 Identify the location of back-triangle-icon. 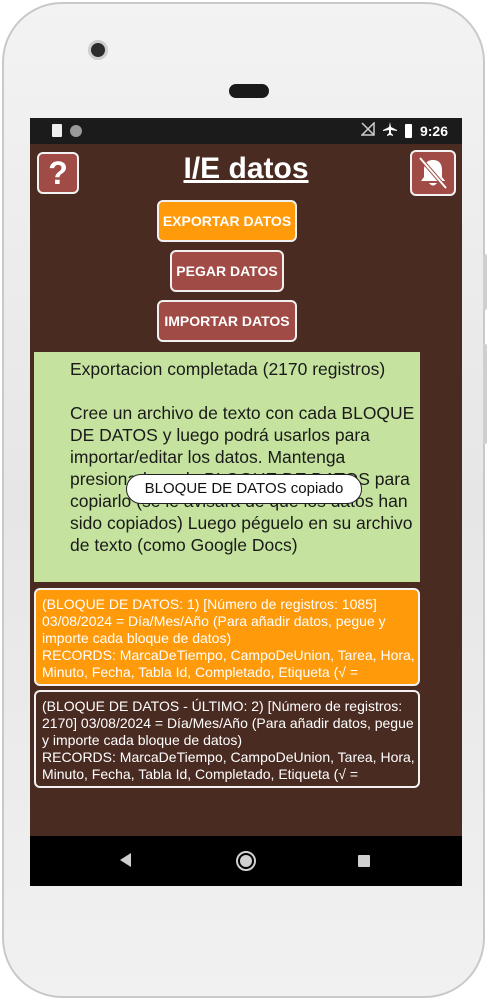
(125, 860).